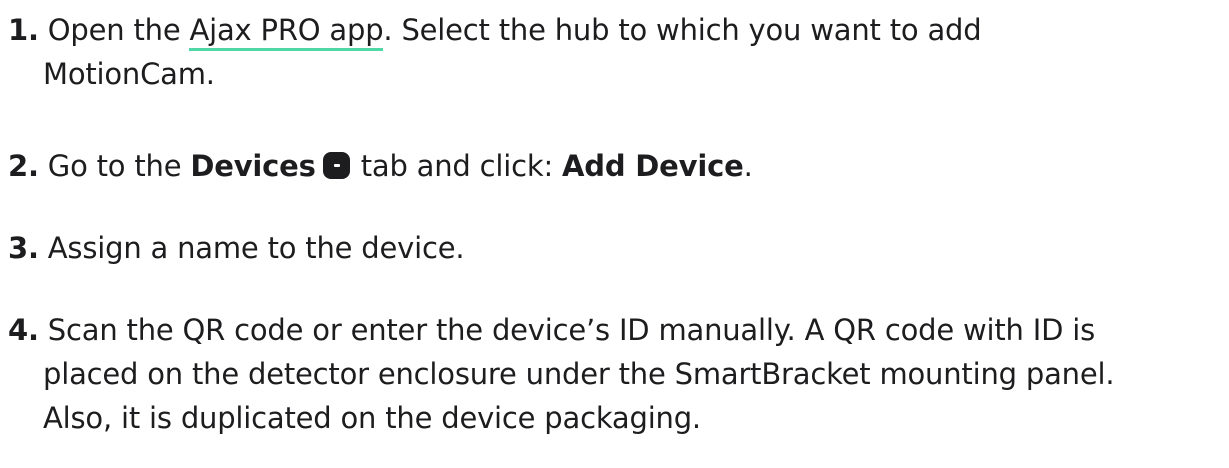 The height and width of the screenshot is (468, 1229). What do you see at coordinates (23, 166) in the screenshot?
I see `step-number: 2.` at bounding box center [23, 166].